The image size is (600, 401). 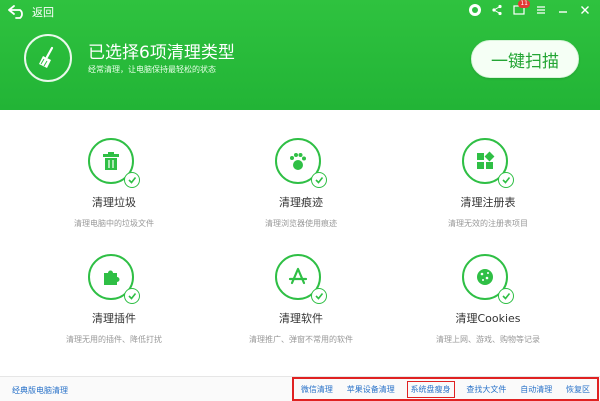 What do you see at coordinates (301, 318) in the screenshot?
I see `item-name: 清理软件` at bounding box center [301, 318].